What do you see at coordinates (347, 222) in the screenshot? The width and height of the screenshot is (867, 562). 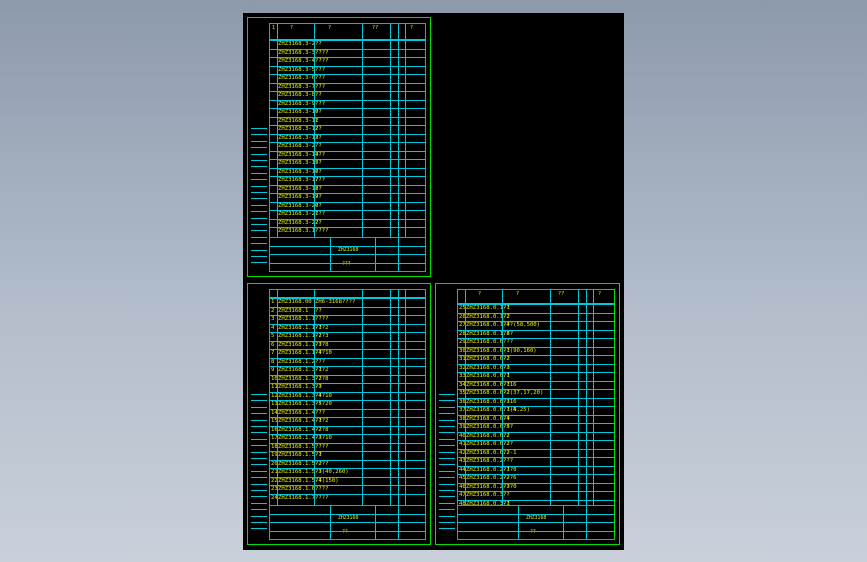 I see `table-row: ZHZ3168.3-22??` at bounding box center [347, 222].